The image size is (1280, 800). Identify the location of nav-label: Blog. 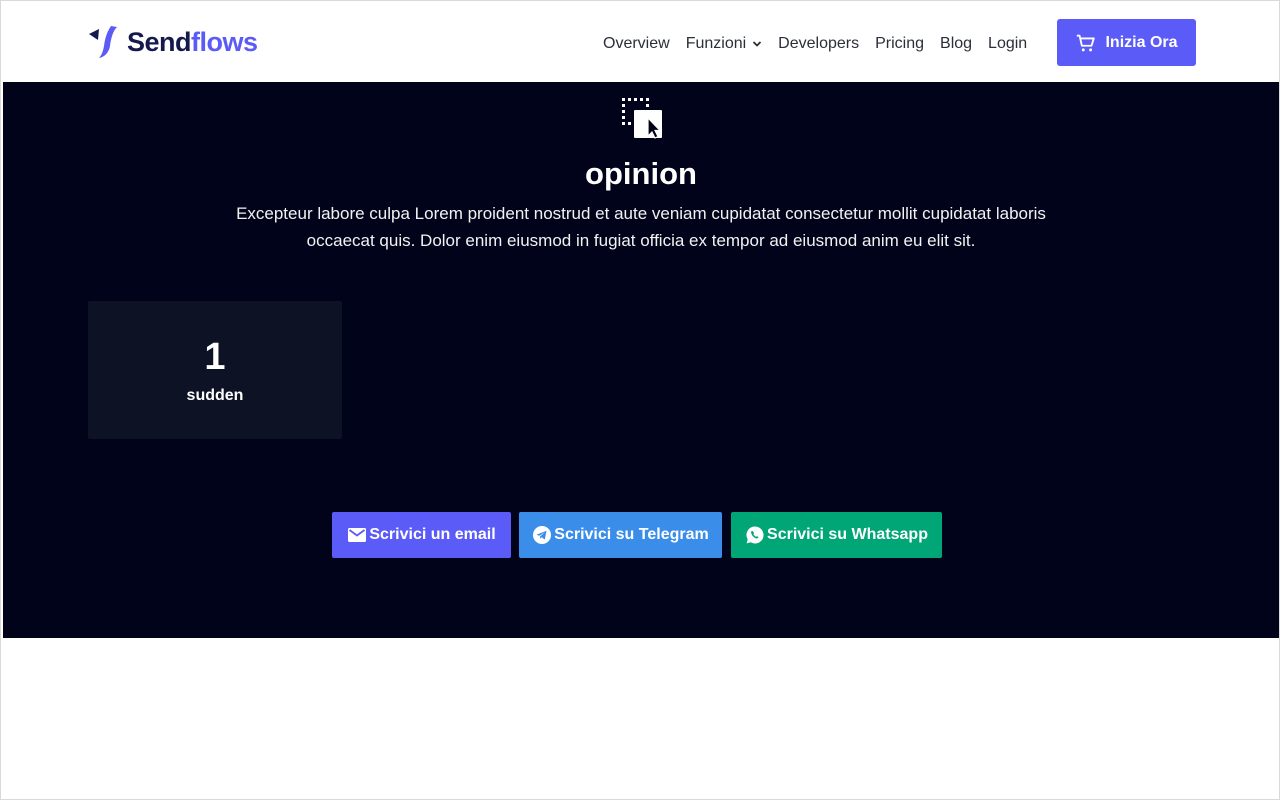
(956, 43).